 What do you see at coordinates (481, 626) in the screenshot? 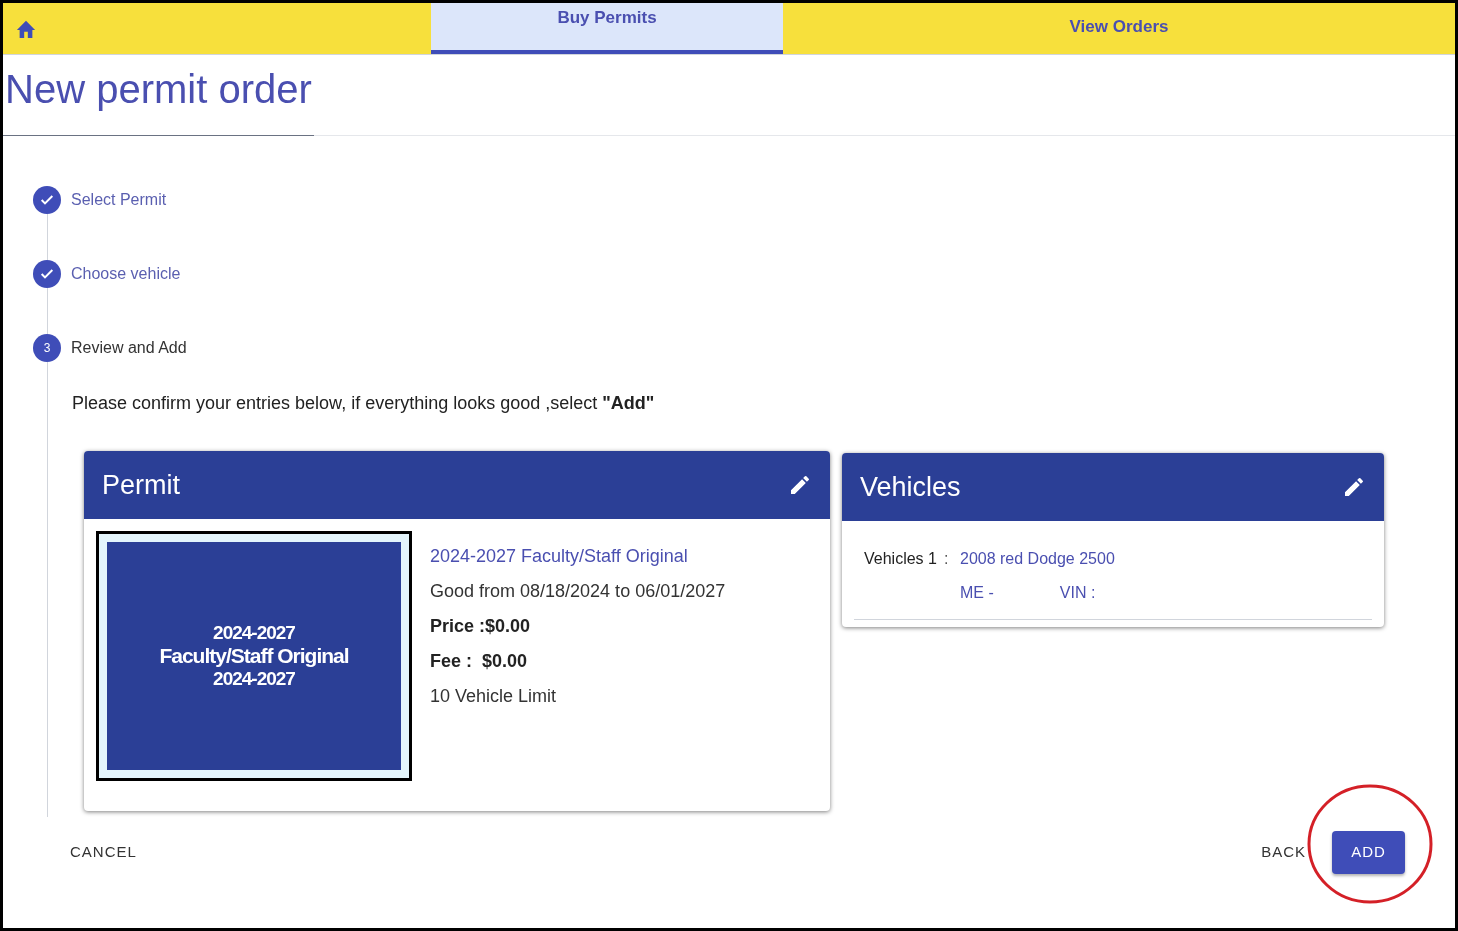
I see `price-text: Price :$0.00` at bounding box center [481, 626].